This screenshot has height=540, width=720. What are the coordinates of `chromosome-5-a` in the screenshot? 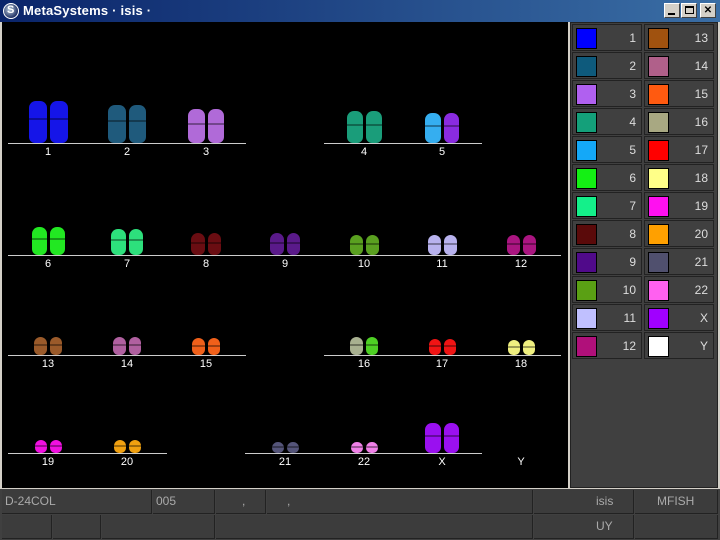 It's located at (433, 128).